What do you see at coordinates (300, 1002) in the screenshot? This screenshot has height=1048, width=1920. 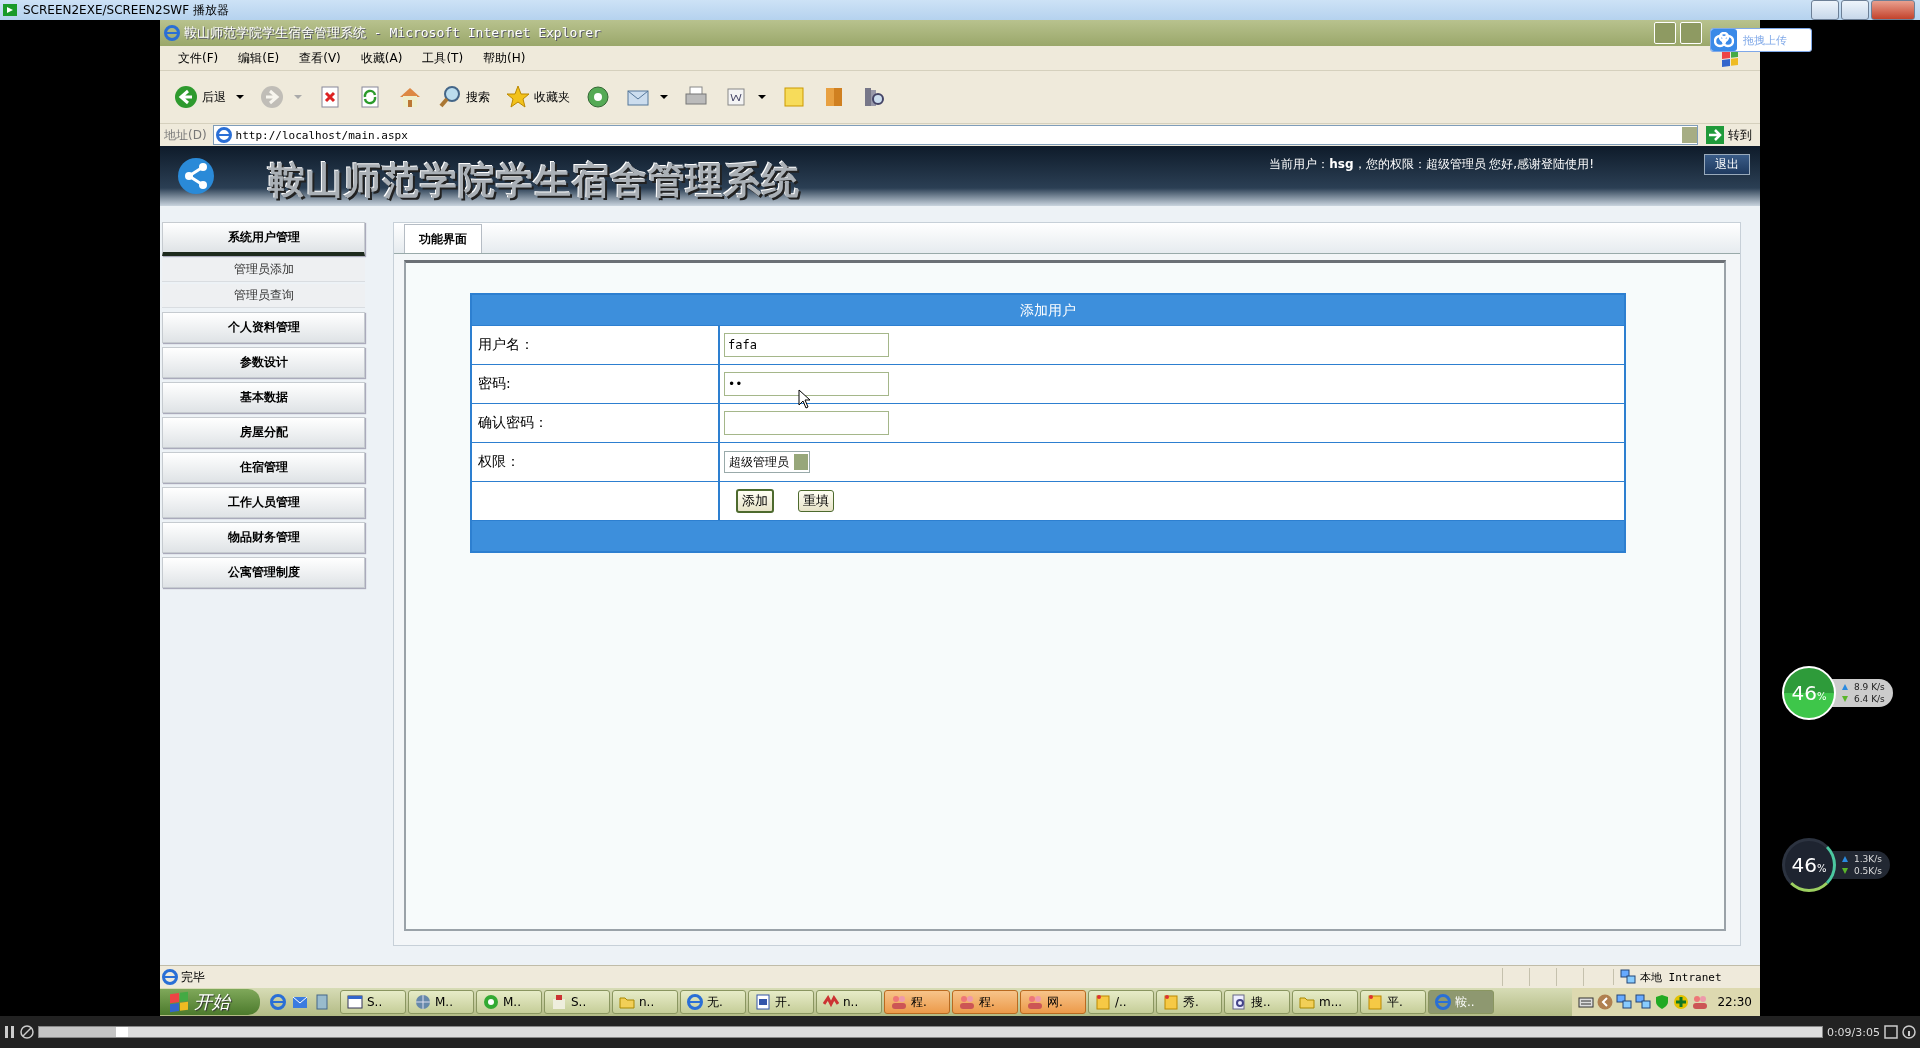 I see `envelope-icon` at bounding box center [300, 1002].